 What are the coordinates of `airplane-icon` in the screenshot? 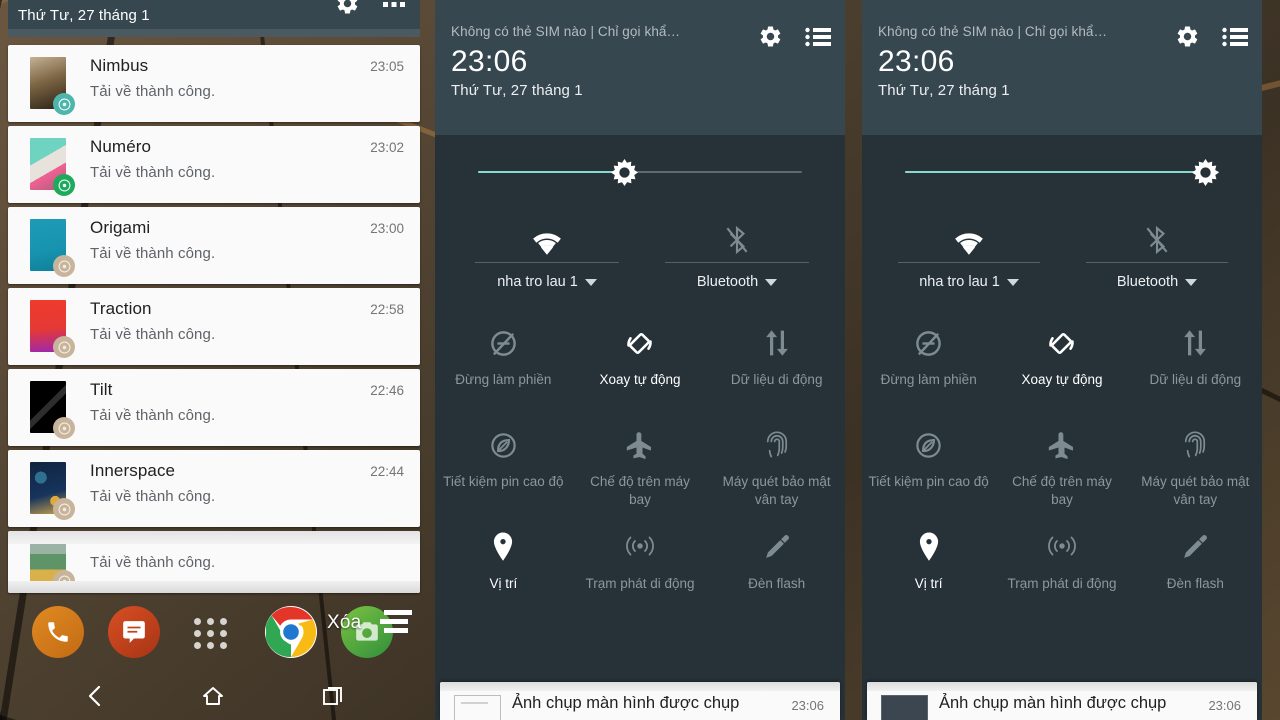 It's located at (1061, 445).